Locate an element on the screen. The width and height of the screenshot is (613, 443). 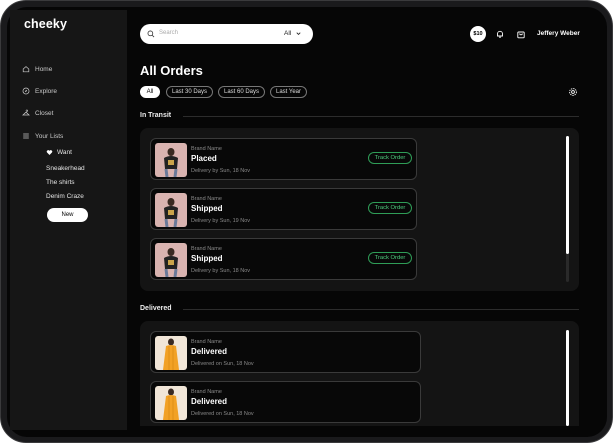
chevron-down-icon is located at coordinates (298, 34).